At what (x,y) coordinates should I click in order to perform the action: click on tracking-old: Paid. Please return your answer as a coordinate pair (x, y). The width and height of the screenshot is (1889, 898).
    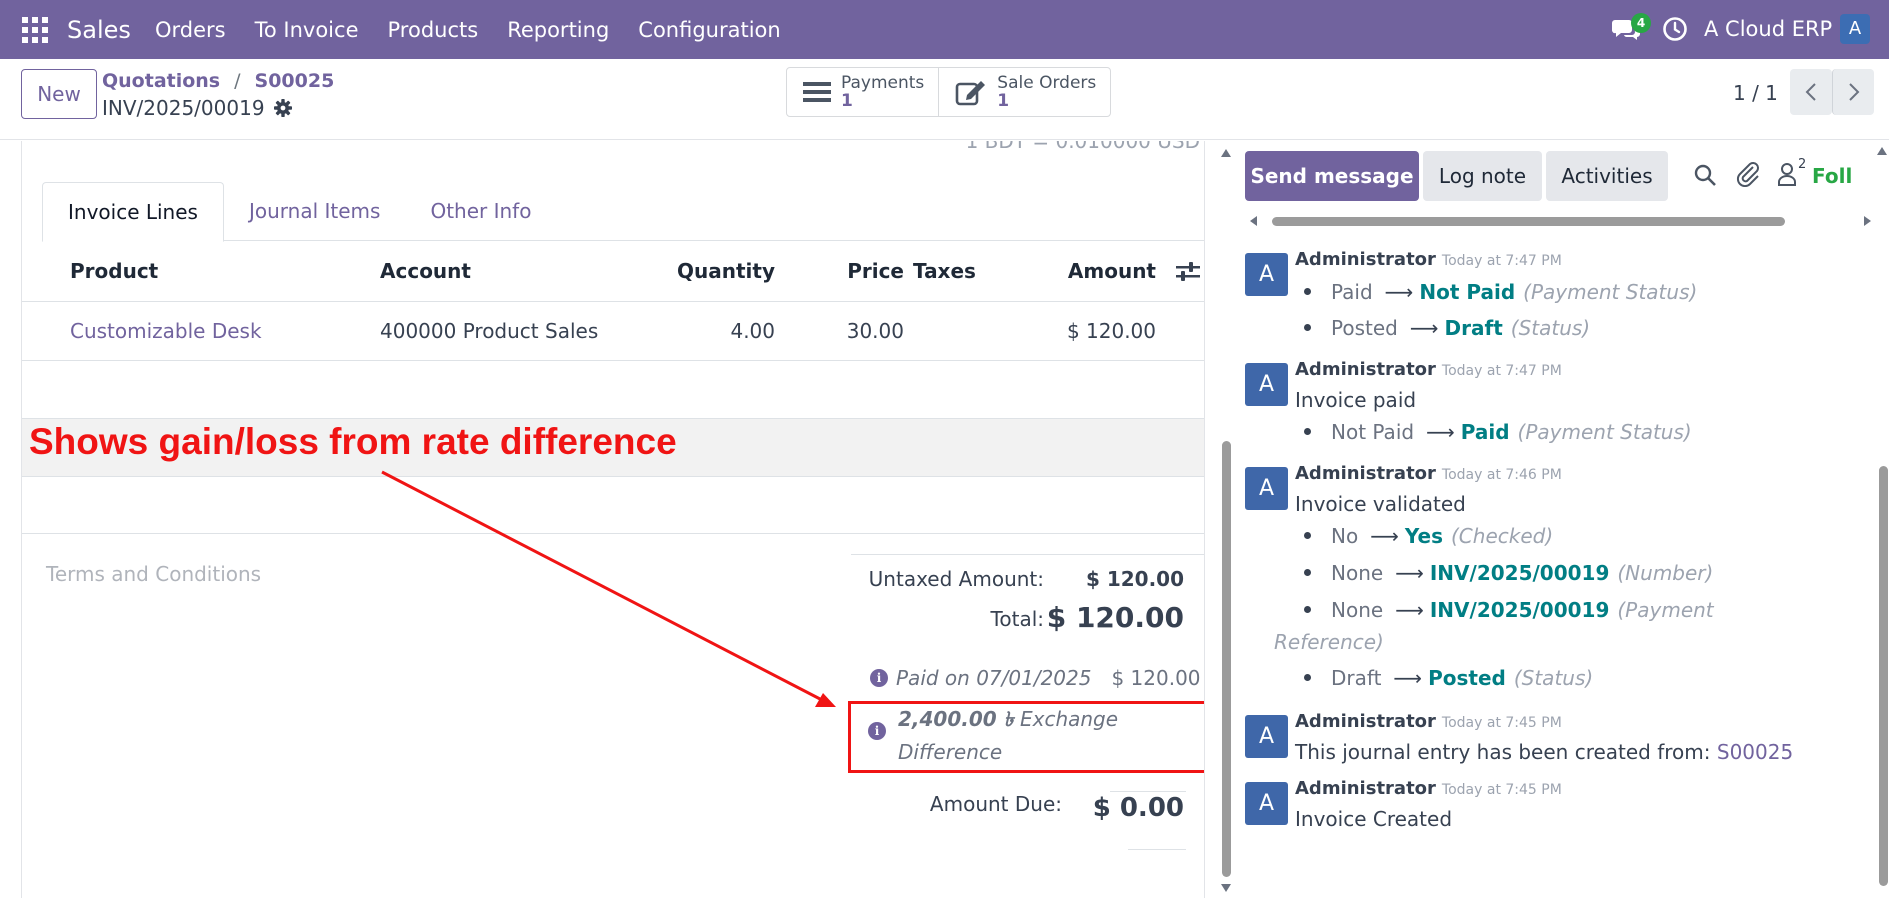
    Looking at the image, I should click on (1352, 292).